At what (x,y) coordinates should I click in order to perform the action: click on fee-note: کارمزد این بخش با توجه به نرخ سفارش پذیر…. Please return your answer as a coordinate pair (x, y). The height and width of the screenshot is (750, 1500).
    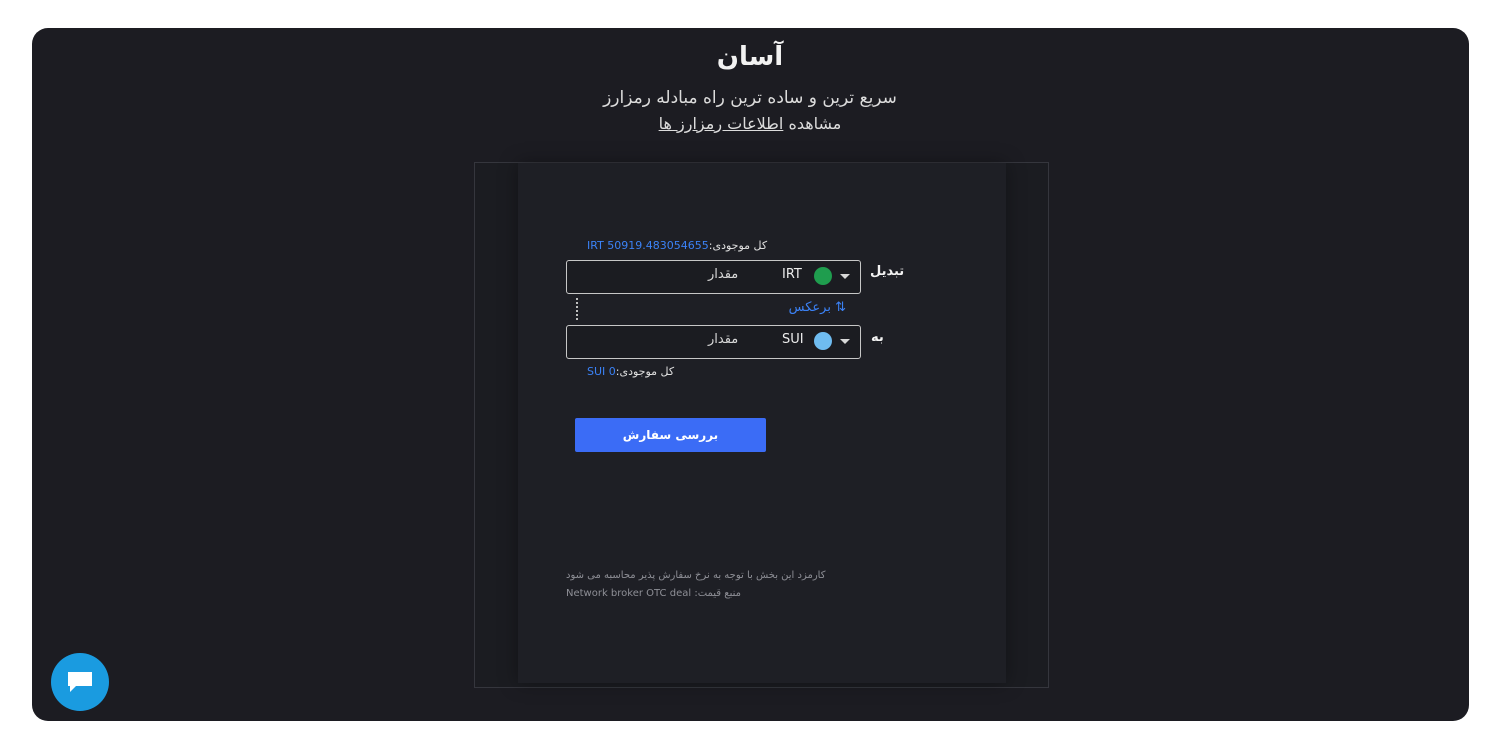
    Looking at the image, I should click on (696, 575).